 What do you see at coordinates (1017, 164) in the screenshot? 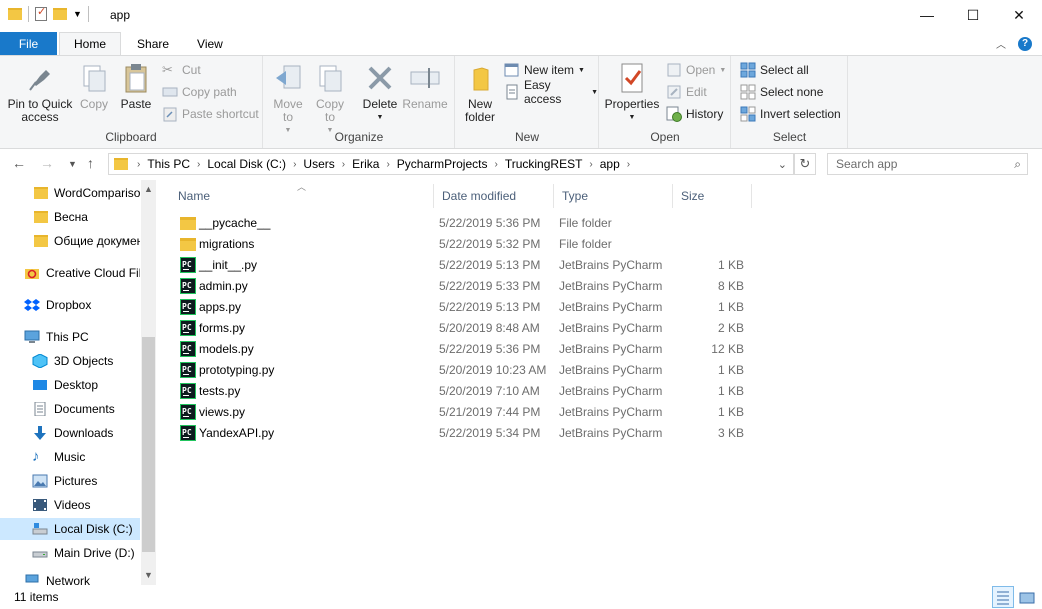
I see `search-icon: ⌕` at bounding box center [1017, 164].